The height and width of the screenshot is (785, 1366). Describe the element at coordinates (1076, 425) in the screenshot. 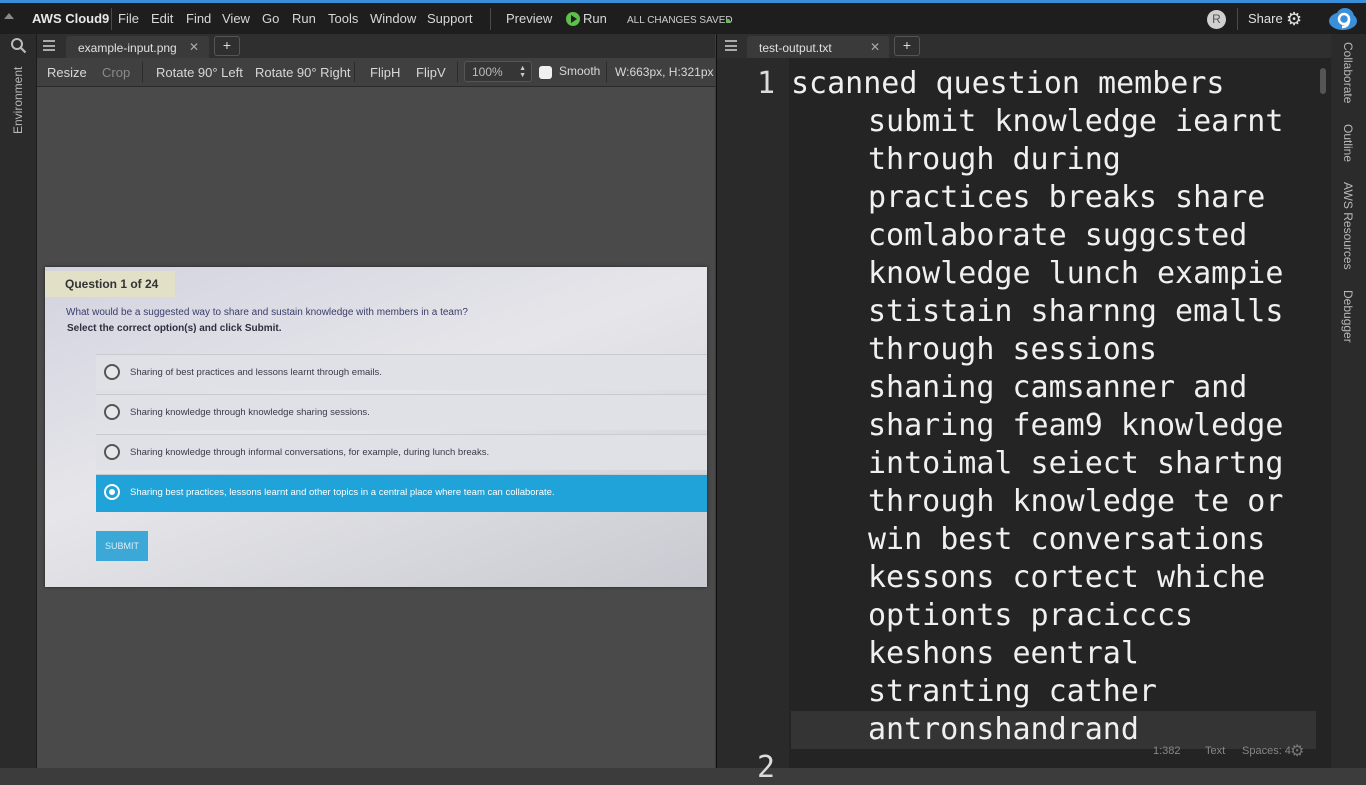

I see `text-line: sharing feam9 knowledge` at that location.